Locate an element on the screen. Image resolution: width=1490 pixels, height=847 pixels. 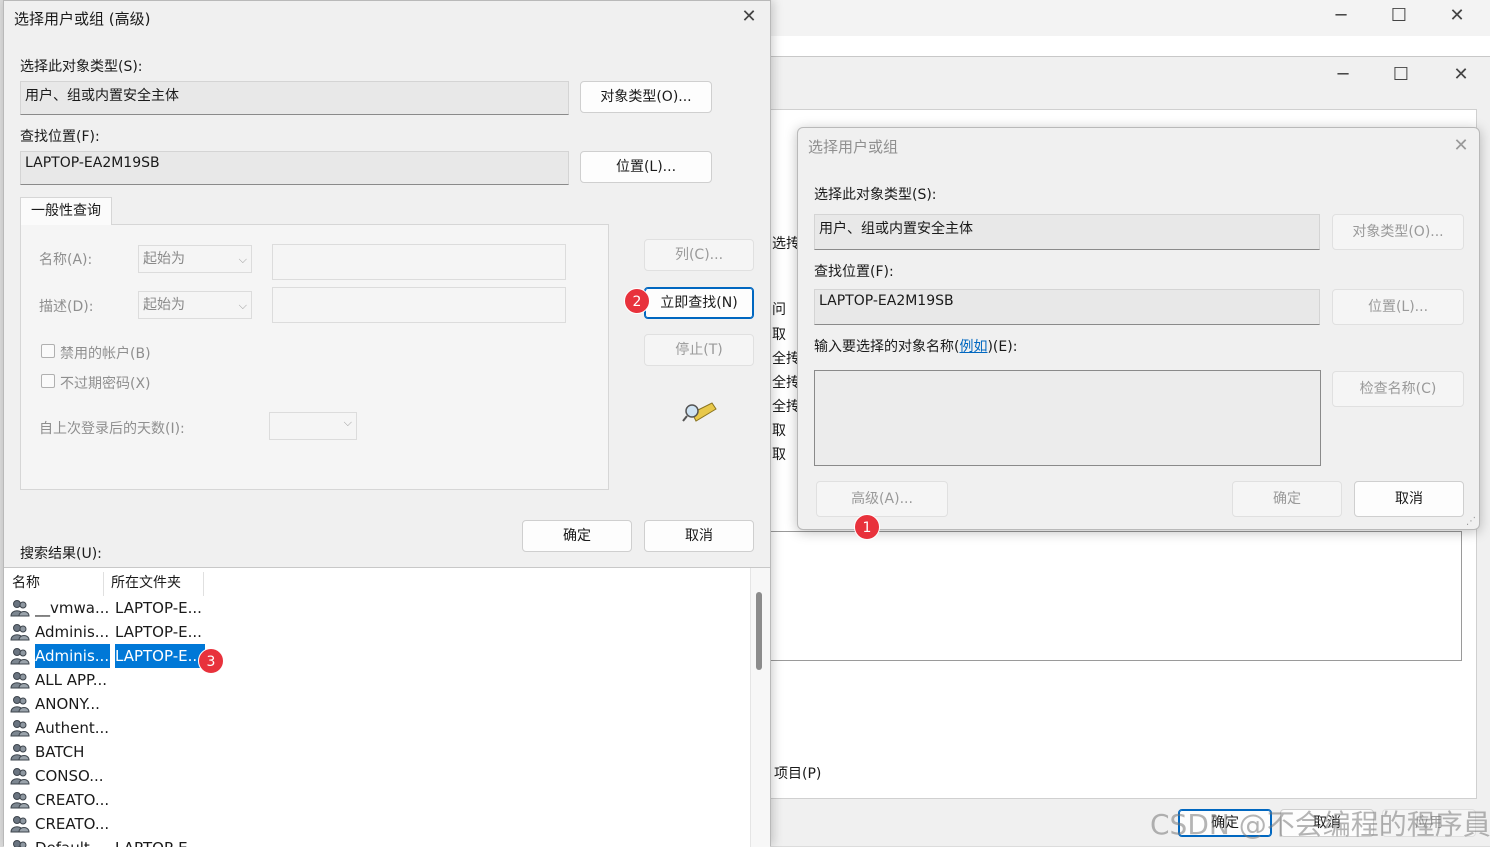
simple-cancel-button: 取消 is located at coordinates (1409, 499).